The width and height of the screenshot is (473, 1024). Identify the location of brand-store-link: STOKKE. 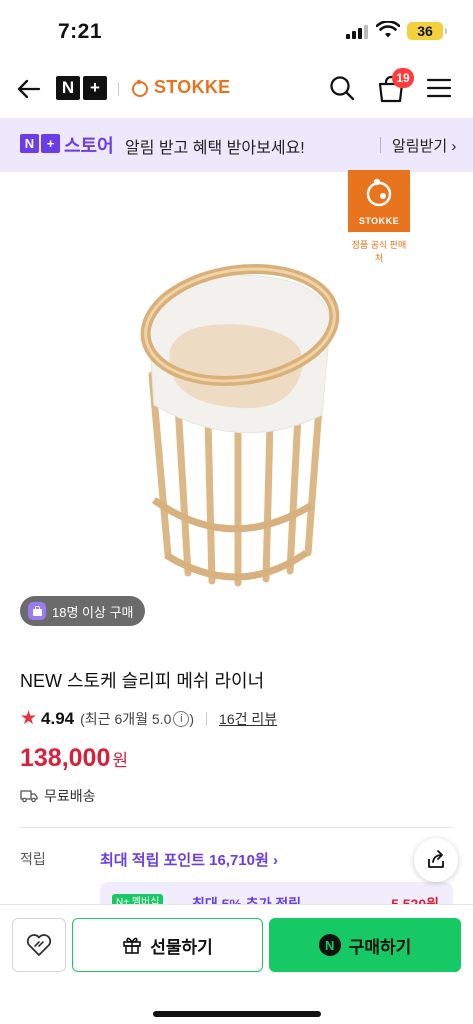
(180, 87).